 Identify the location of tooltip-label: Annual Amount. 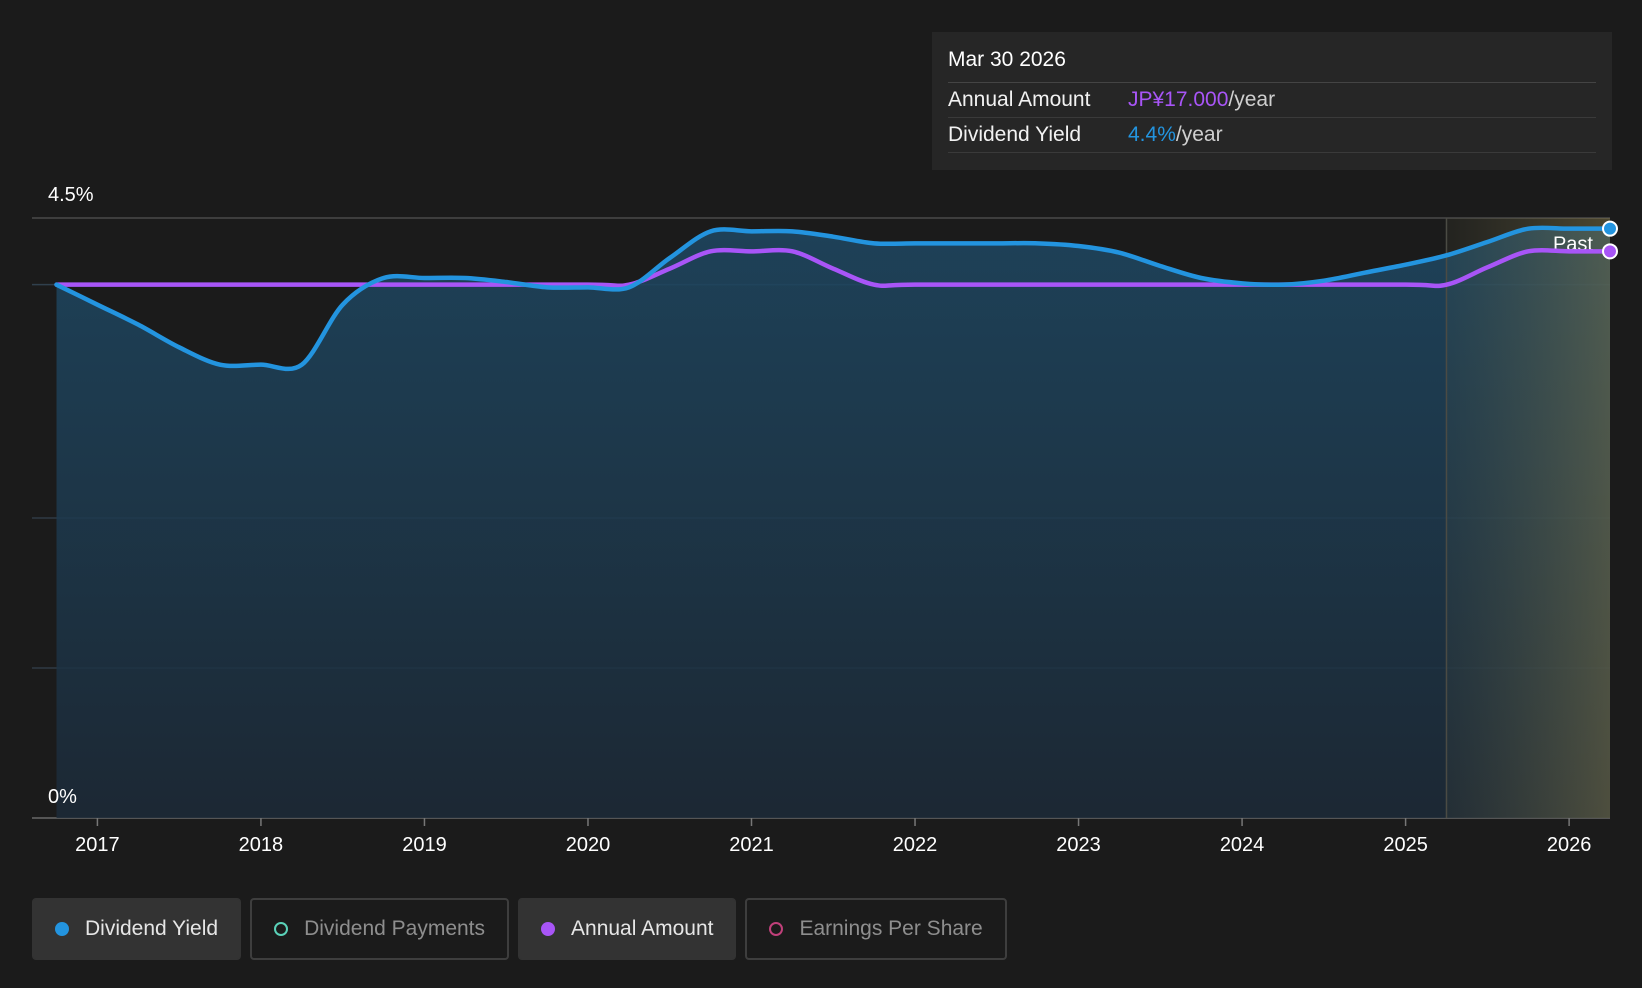
(1019, 99).